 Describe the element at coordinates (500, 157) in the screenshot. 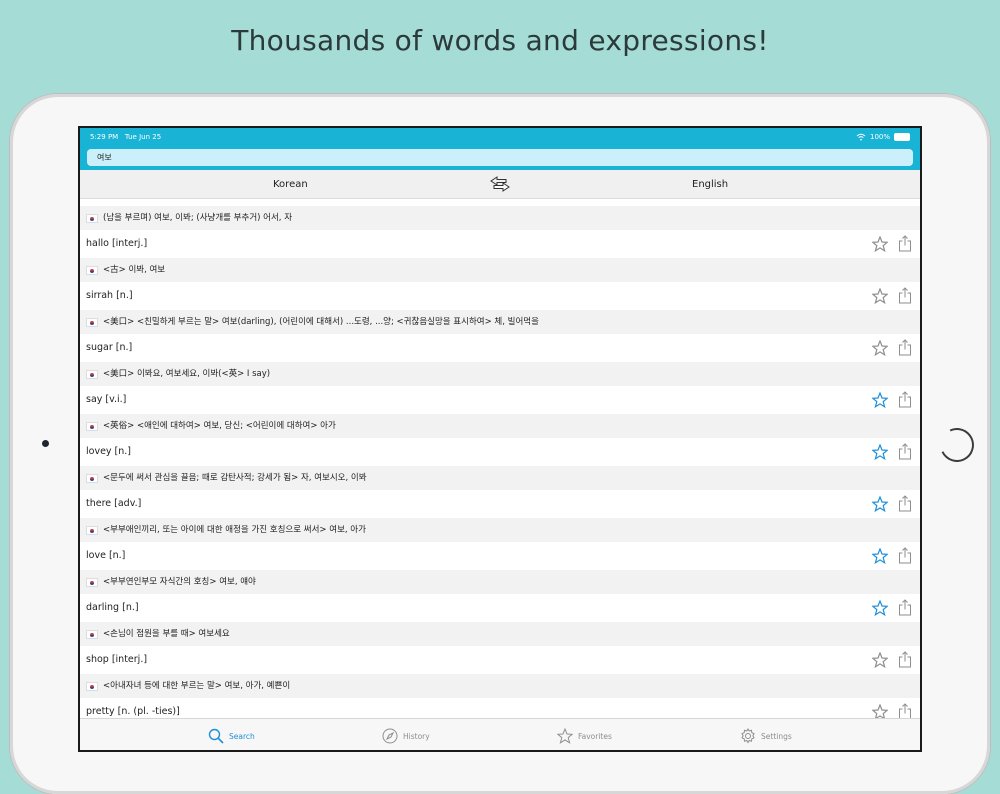

I see `search-input` at that location.